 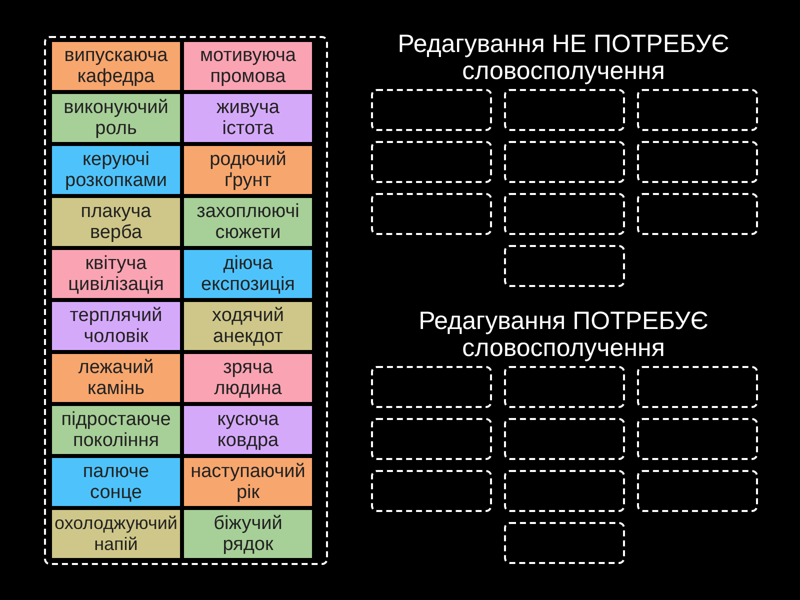 What do you see at coordinates (116, 170) in the screenshot?
I see `word-tile: керуючі розкопками` at bounding box center [116, 170].